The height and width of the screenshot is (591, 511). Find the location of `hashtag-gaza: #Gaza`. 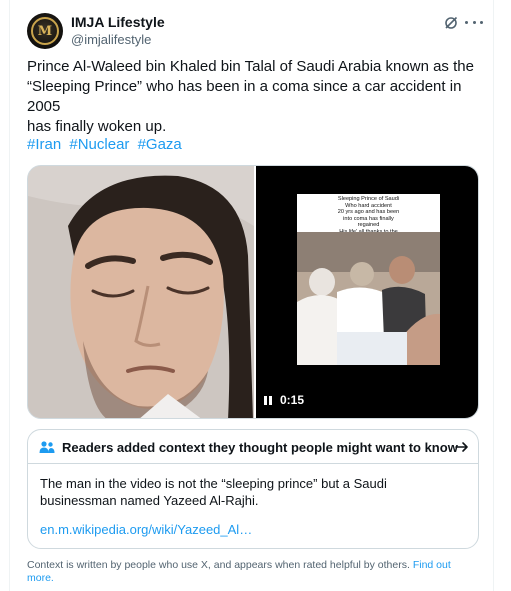

hashtag-gaza: #Gaza is located at coordinates (160, 144).